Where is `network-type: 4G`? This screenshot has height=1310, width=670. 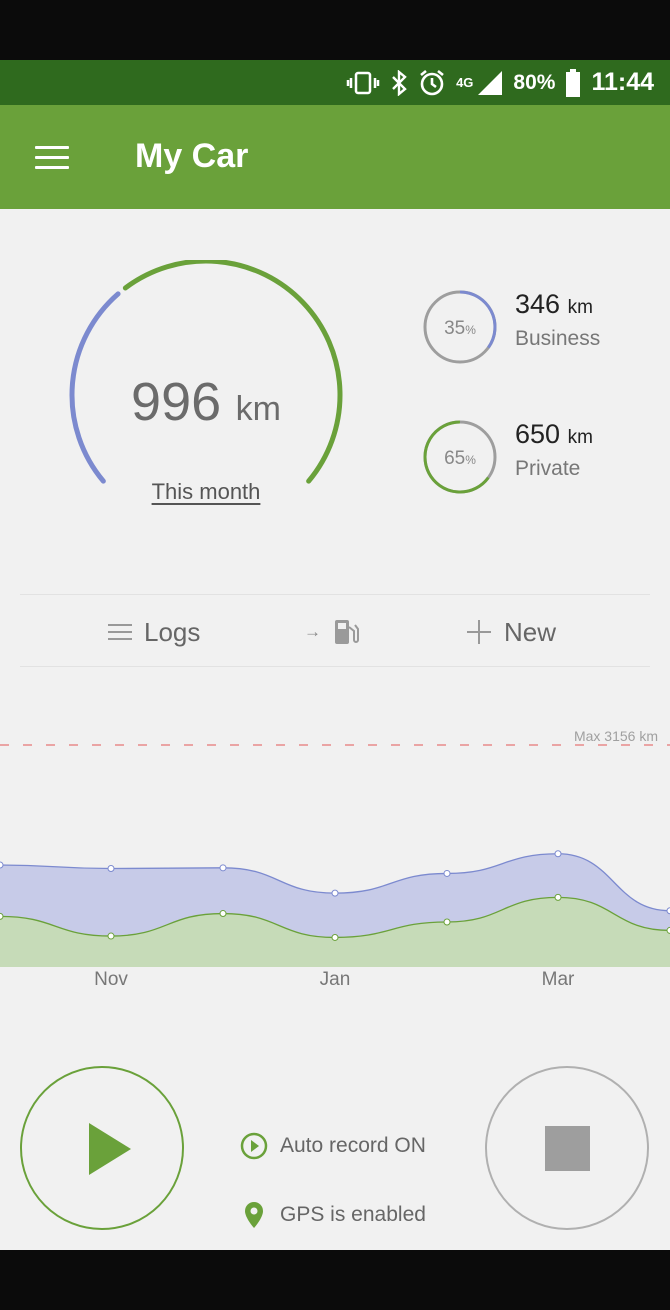 network-type: 4G is located at coordinates (465, 82).